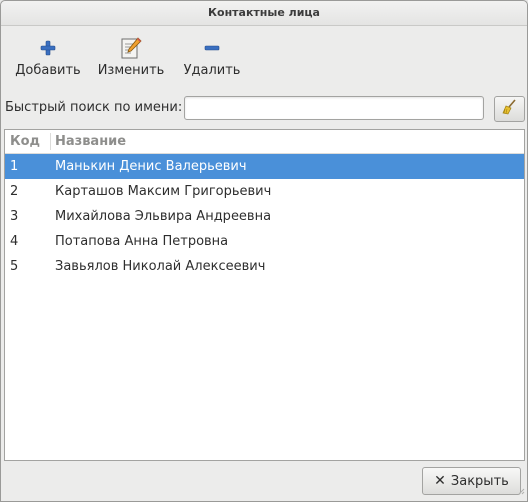 The image size is (528, 502). I want to click on column-header-name: Название, so click(90, 141).